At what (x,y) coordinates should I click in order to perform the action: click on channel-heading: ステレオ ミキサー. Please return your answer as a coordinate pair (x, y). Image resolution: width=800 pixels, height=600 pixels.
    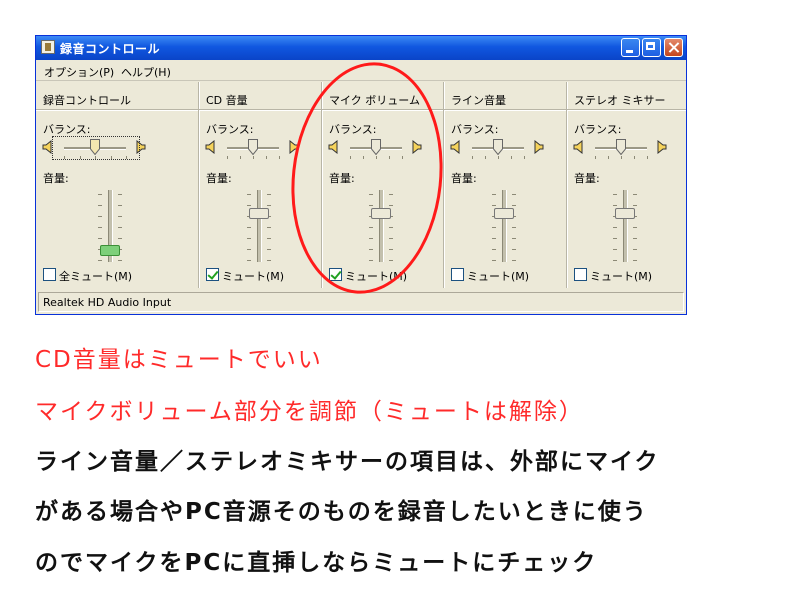
    Looking at the image, I should click on (620, 100).